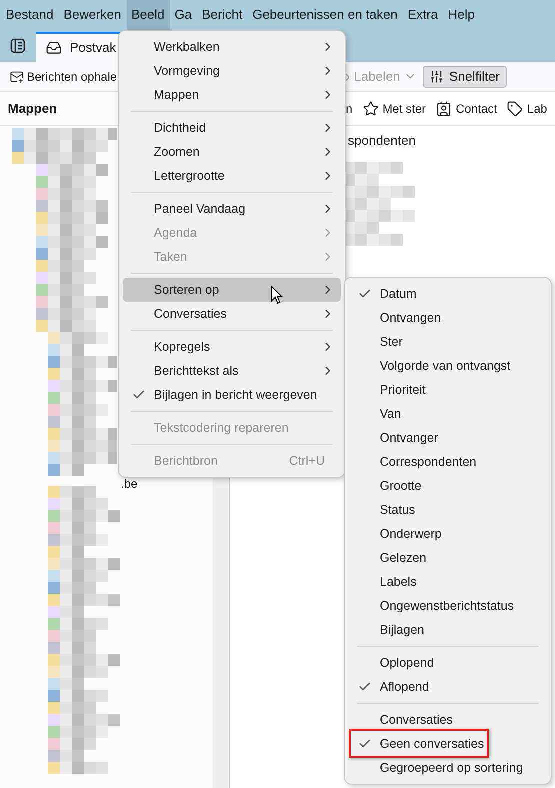 The height and width of the screenshot is (788, 555). What do you see at coordinates (382, 141) in the screenshot?
I see `column-header: spondenten` at bounding box center [382, 141].